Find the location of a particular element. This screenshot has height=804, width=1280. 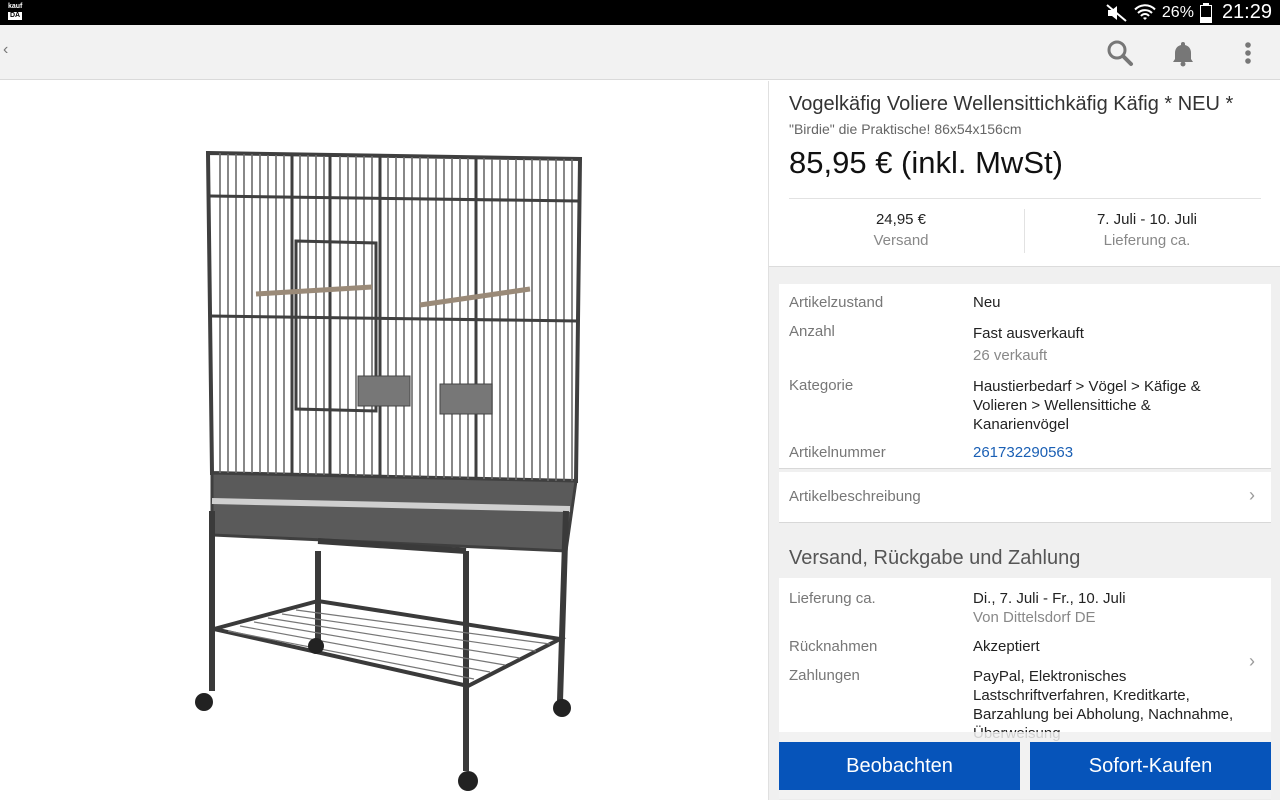

overflow-menu-icon is located at coordinates (1248, 53).